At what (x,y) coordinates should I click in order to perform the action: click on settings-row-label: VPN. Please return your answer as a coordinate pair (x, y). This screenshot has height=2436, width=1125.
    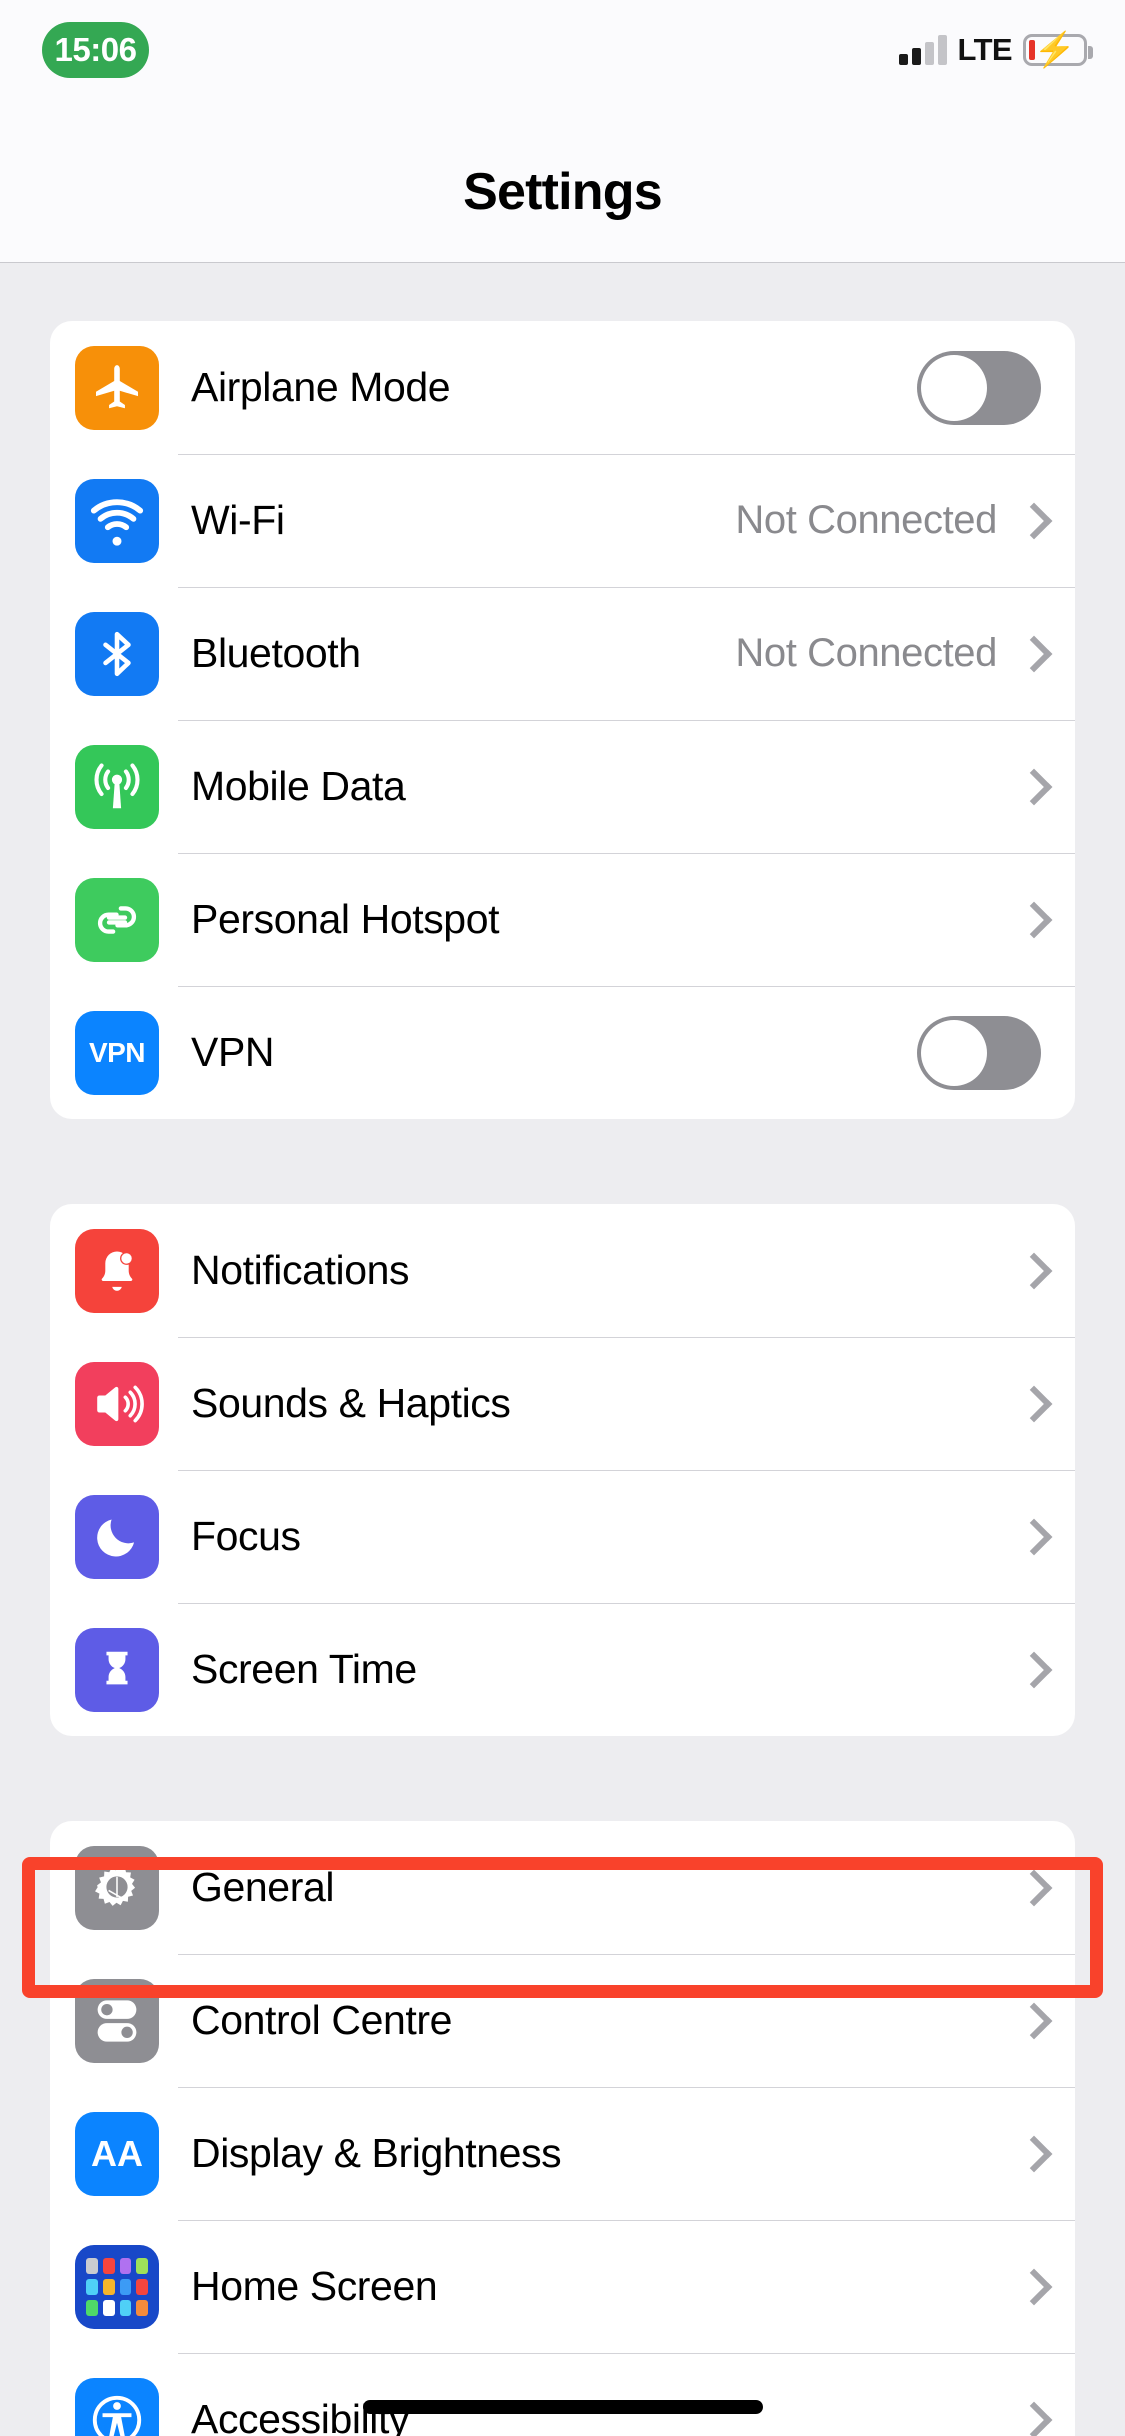
    Looking at the image, I should click on (233, 1052).